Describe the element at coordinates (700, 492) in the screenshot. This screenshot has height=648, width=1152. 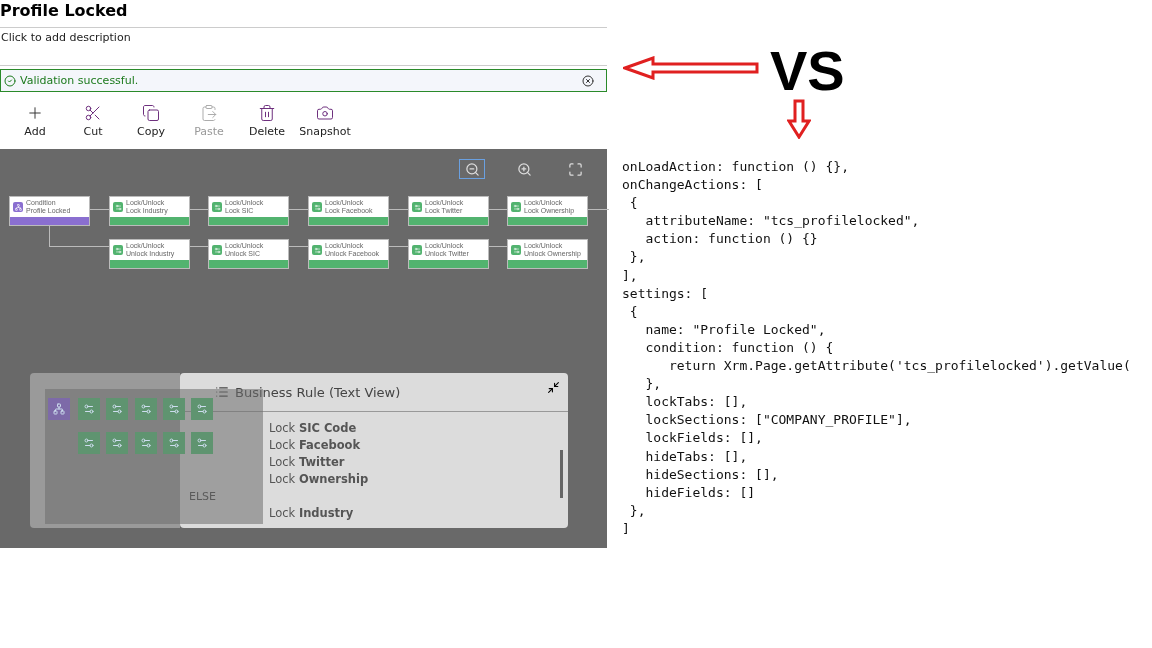
I see `code-line: hideFields: []` at that location.